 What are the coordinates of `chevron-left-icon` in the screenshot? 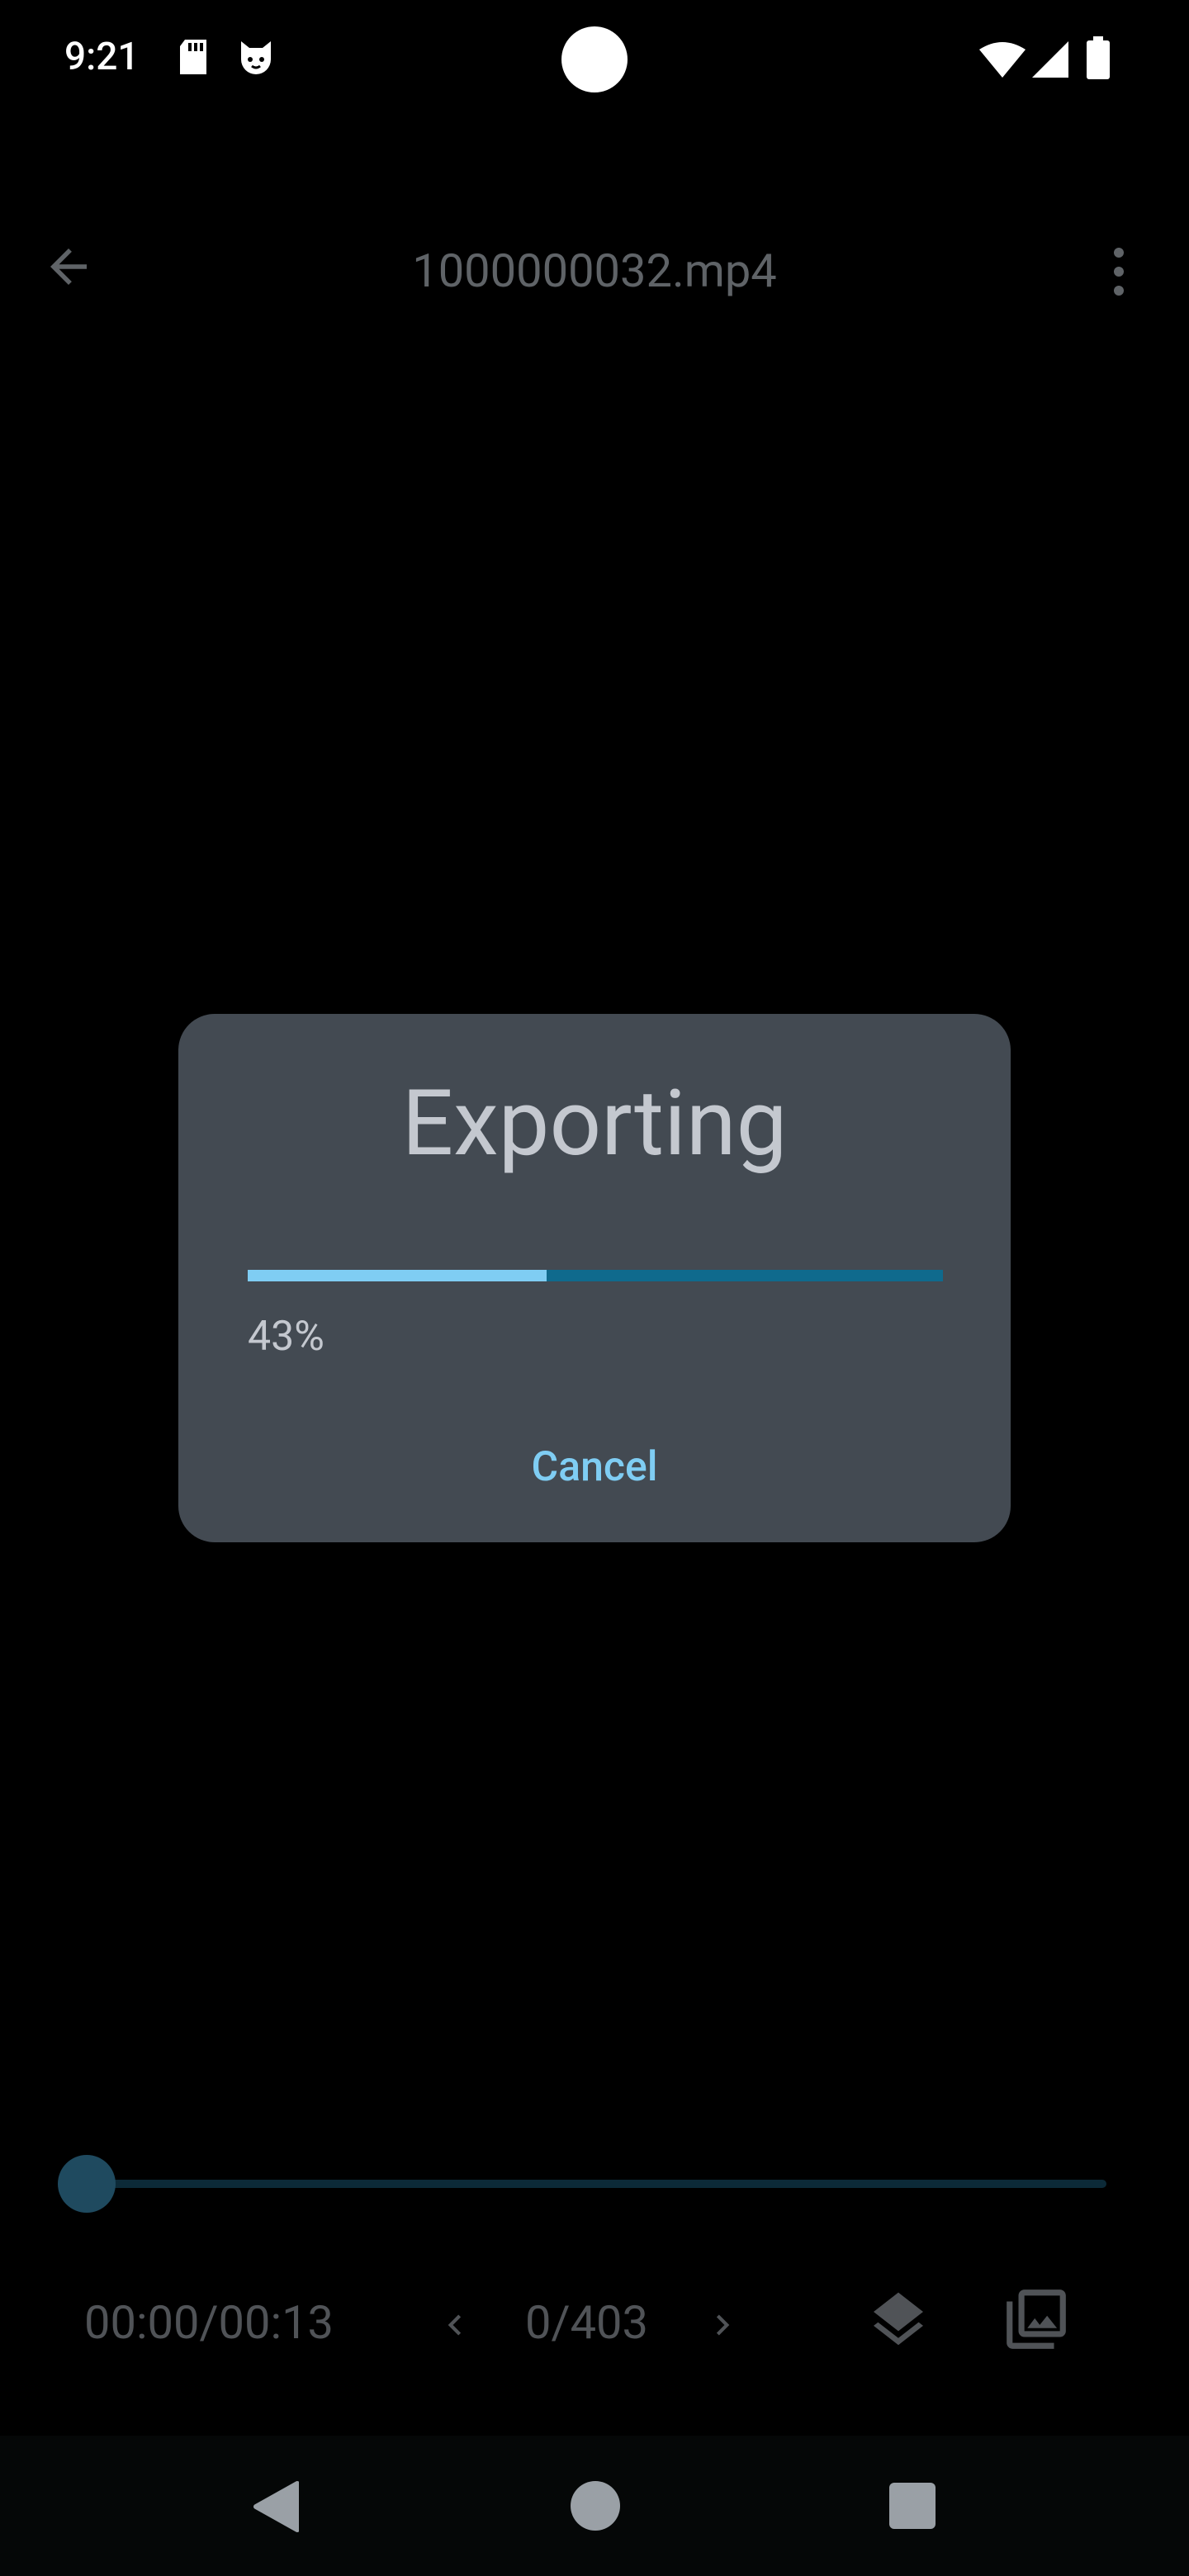 It's located at (455, 2326).